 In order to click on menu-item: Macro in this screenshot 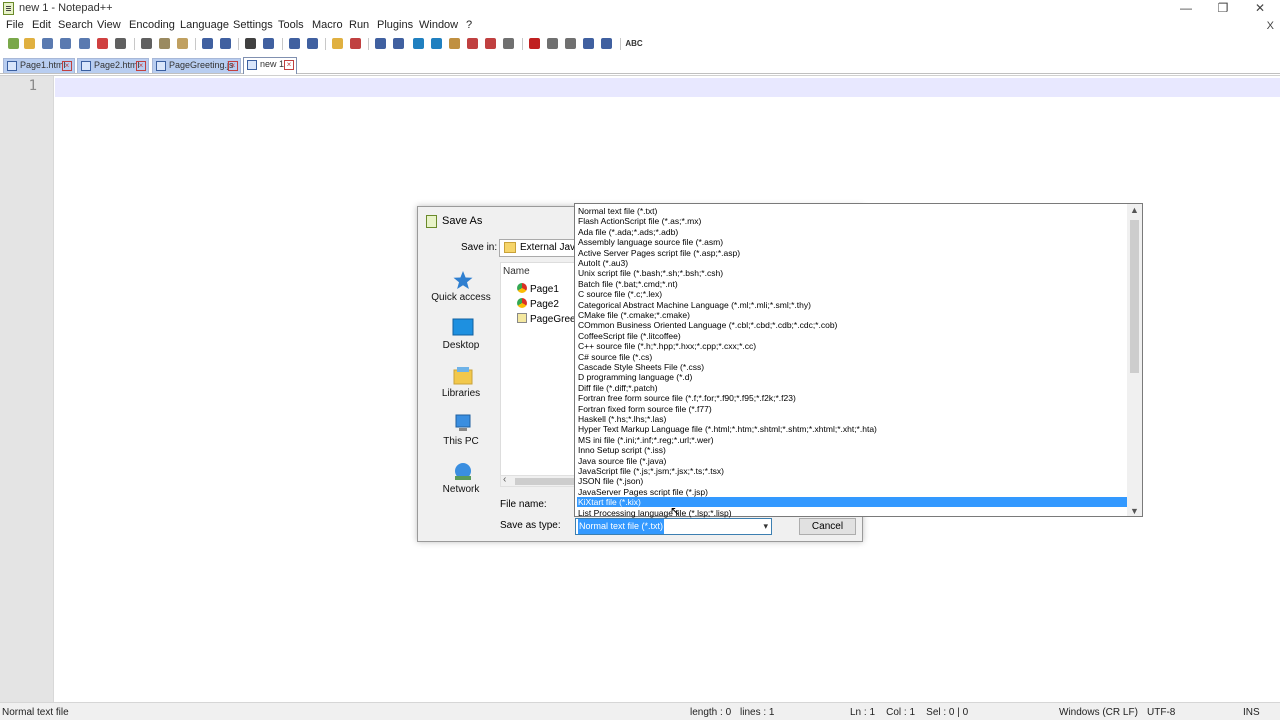, I will do `click(327, 25)`.